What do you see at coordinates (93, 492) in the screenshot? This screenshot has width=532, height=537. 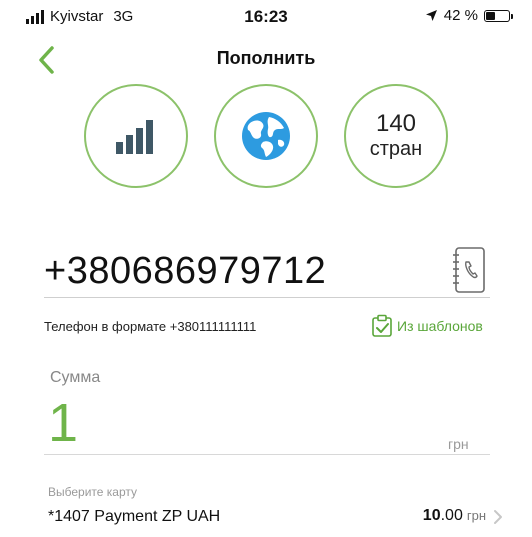 I see `card-select-label: Выберите карту` at bounding box center [93, 492].